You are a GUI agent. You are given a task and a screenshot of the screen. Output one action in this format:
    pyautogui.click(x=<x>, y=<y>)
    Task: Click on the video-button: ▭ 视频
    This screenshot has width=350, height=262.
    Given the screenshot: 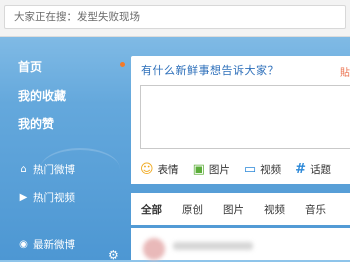 What is the action you would take?
    pyautogui.click(x=262, y=169)
    